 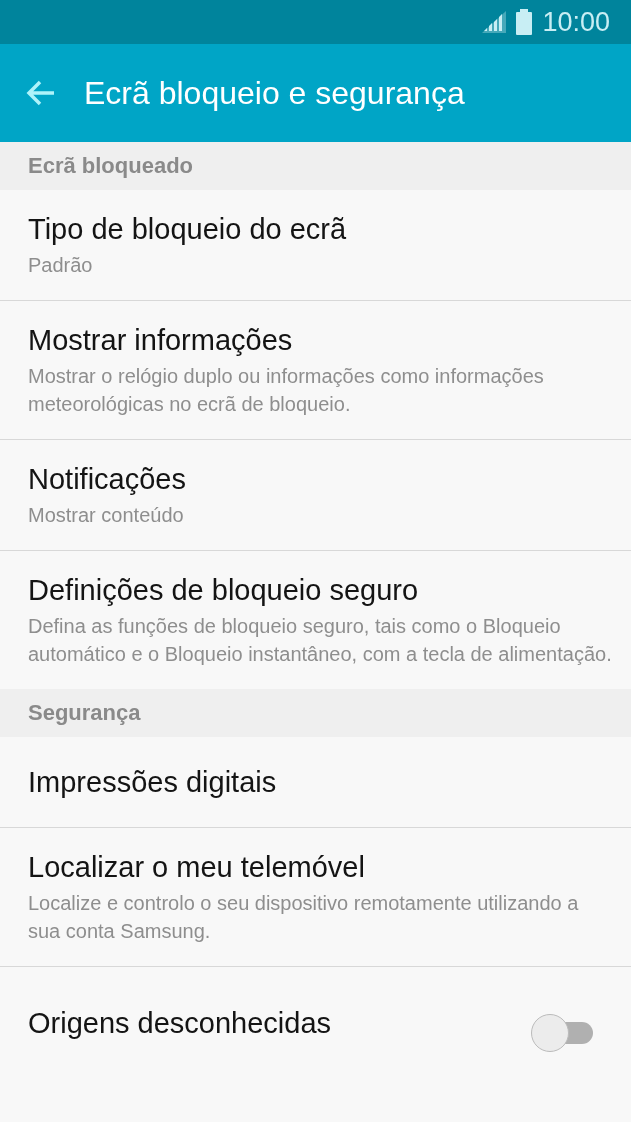 I want to click on section-title: Segurança, so click(x=84, y=713).